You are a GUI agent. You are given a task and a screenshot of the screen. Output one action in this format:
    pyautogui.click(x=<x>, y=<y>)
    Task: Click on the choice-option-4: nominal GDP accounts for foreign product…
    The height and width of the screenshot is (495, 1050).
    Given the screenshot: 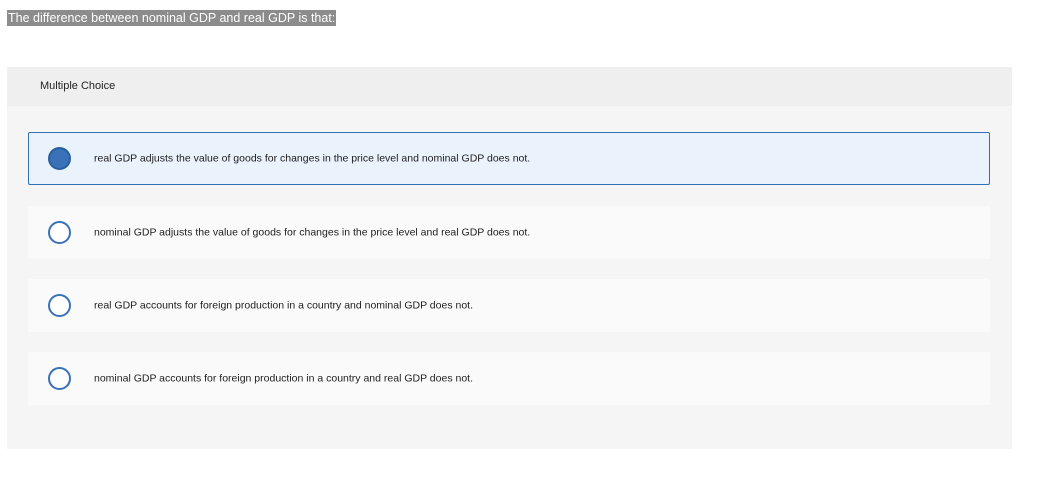 What is the action you would take?
    pyautogui.click(x=509, y=378)
    